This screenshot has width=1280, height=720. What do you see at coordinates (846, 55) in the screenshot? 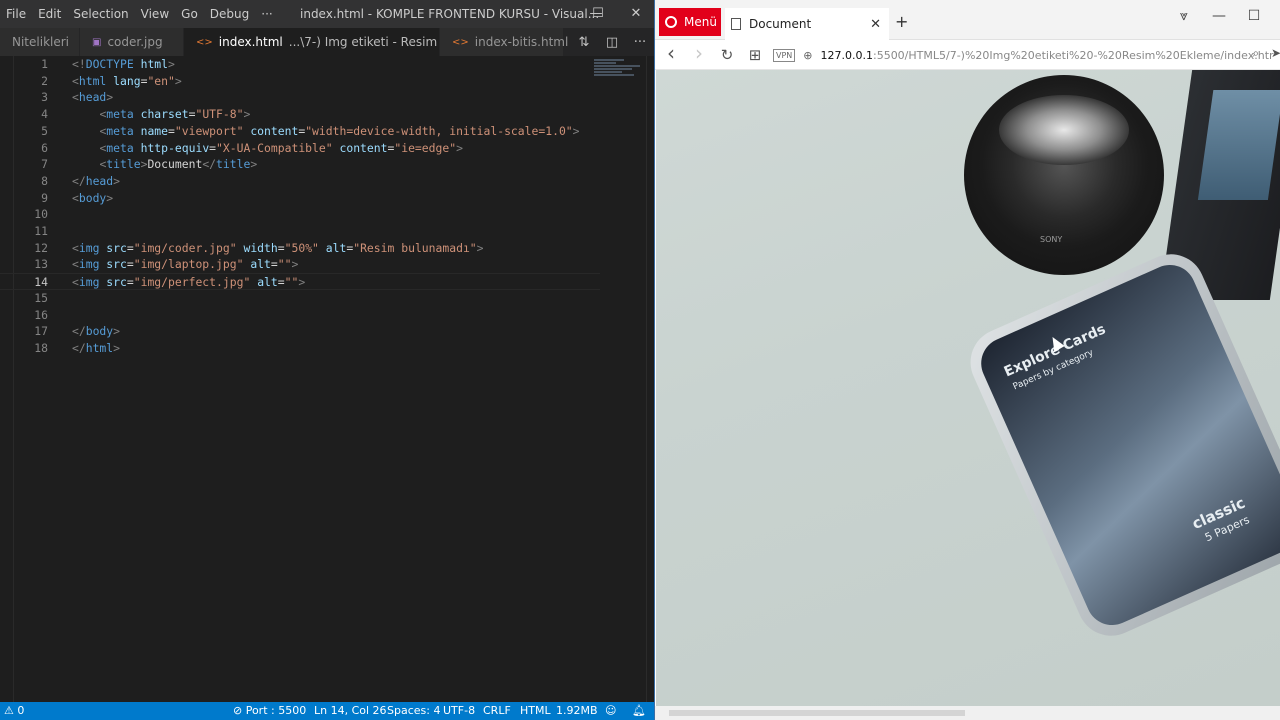
I see `url-host: 127.0.0.1` at bounding box center [846, 55].